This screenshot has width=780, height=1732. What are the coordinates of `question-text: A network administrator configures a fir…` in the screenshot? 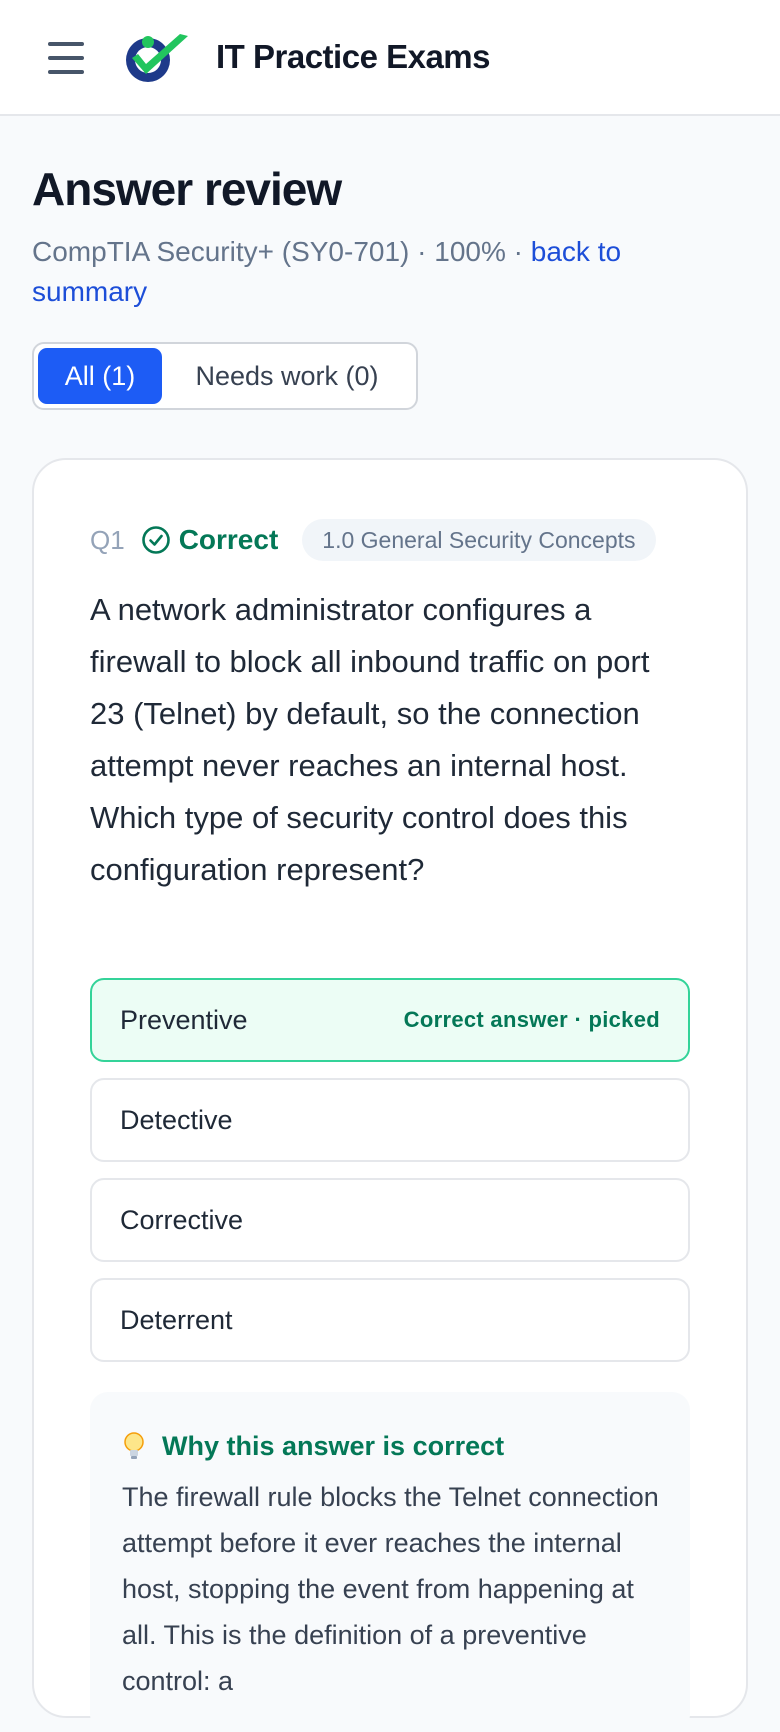 It's located at (370, 739).